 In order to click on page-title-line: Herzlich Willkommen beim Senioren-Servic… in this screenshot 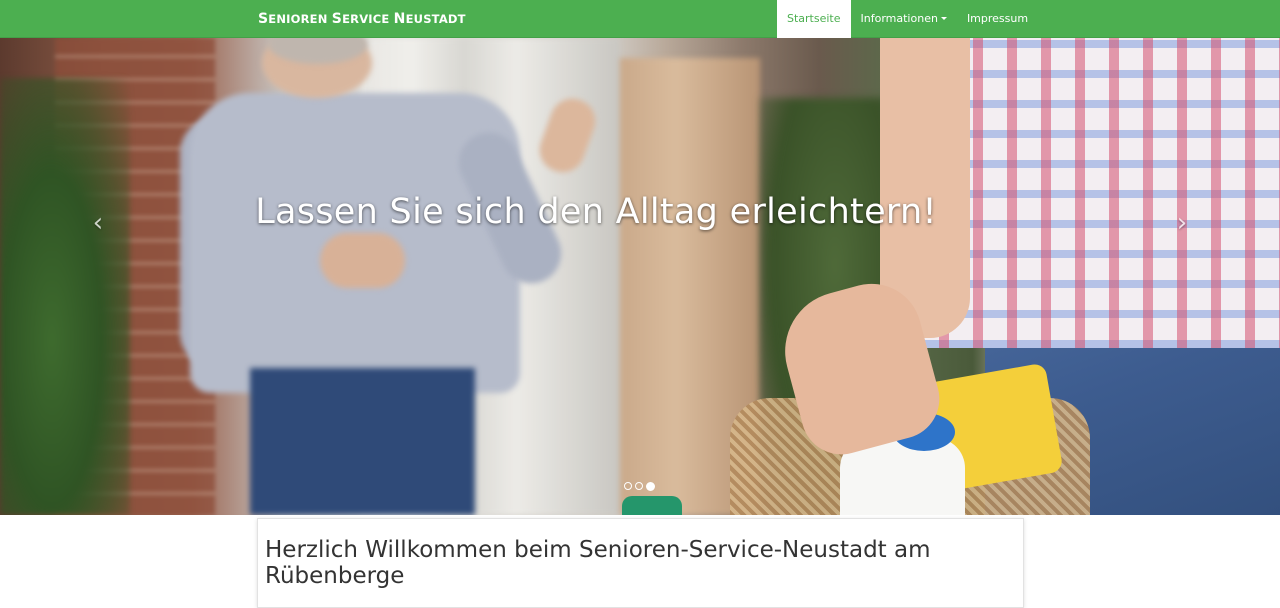, I will do `click(598, 550)`.